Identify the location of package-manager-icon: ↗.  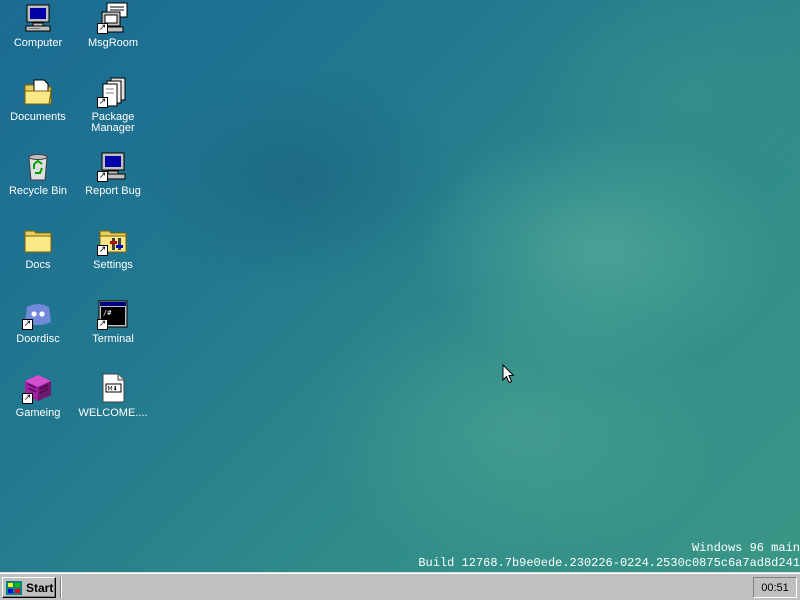
(113, 92).